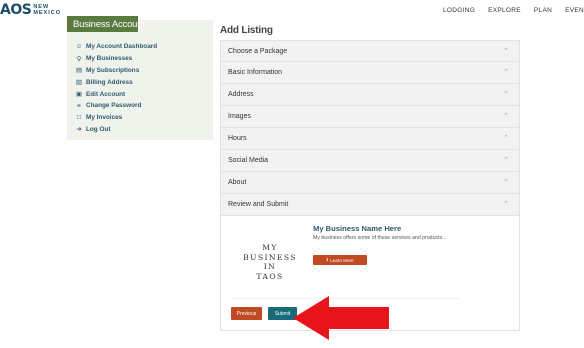 Image resolution: width=584 pixels, height=348 pixels. Describe the element at coordinates (327, 259) in the screenshot. I see `info-icon: ℹ` at that location.